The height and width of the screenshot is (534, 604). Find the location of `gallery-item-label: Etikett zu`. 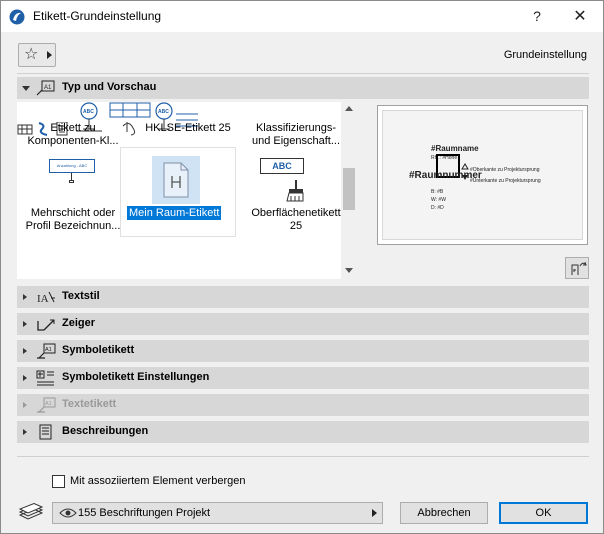

gallery-item-label: Etikett zu is located at coordinates (73, 128).